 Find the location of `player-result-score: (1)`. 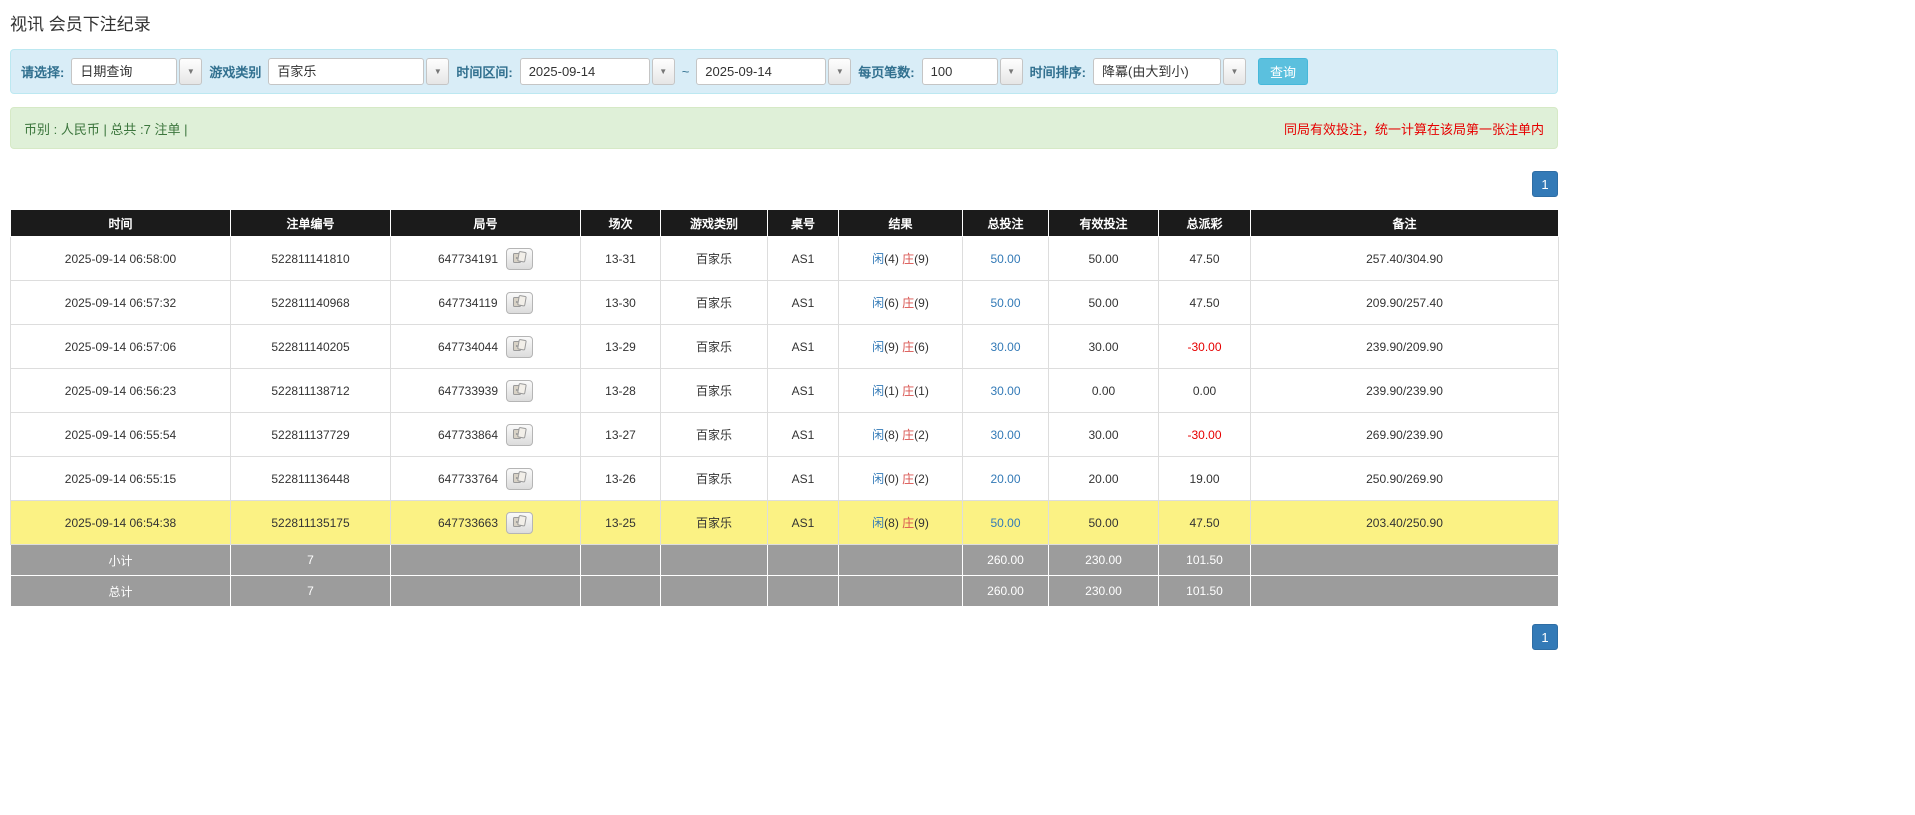

player-result-score: (1) is located at coordinates (893, 391).